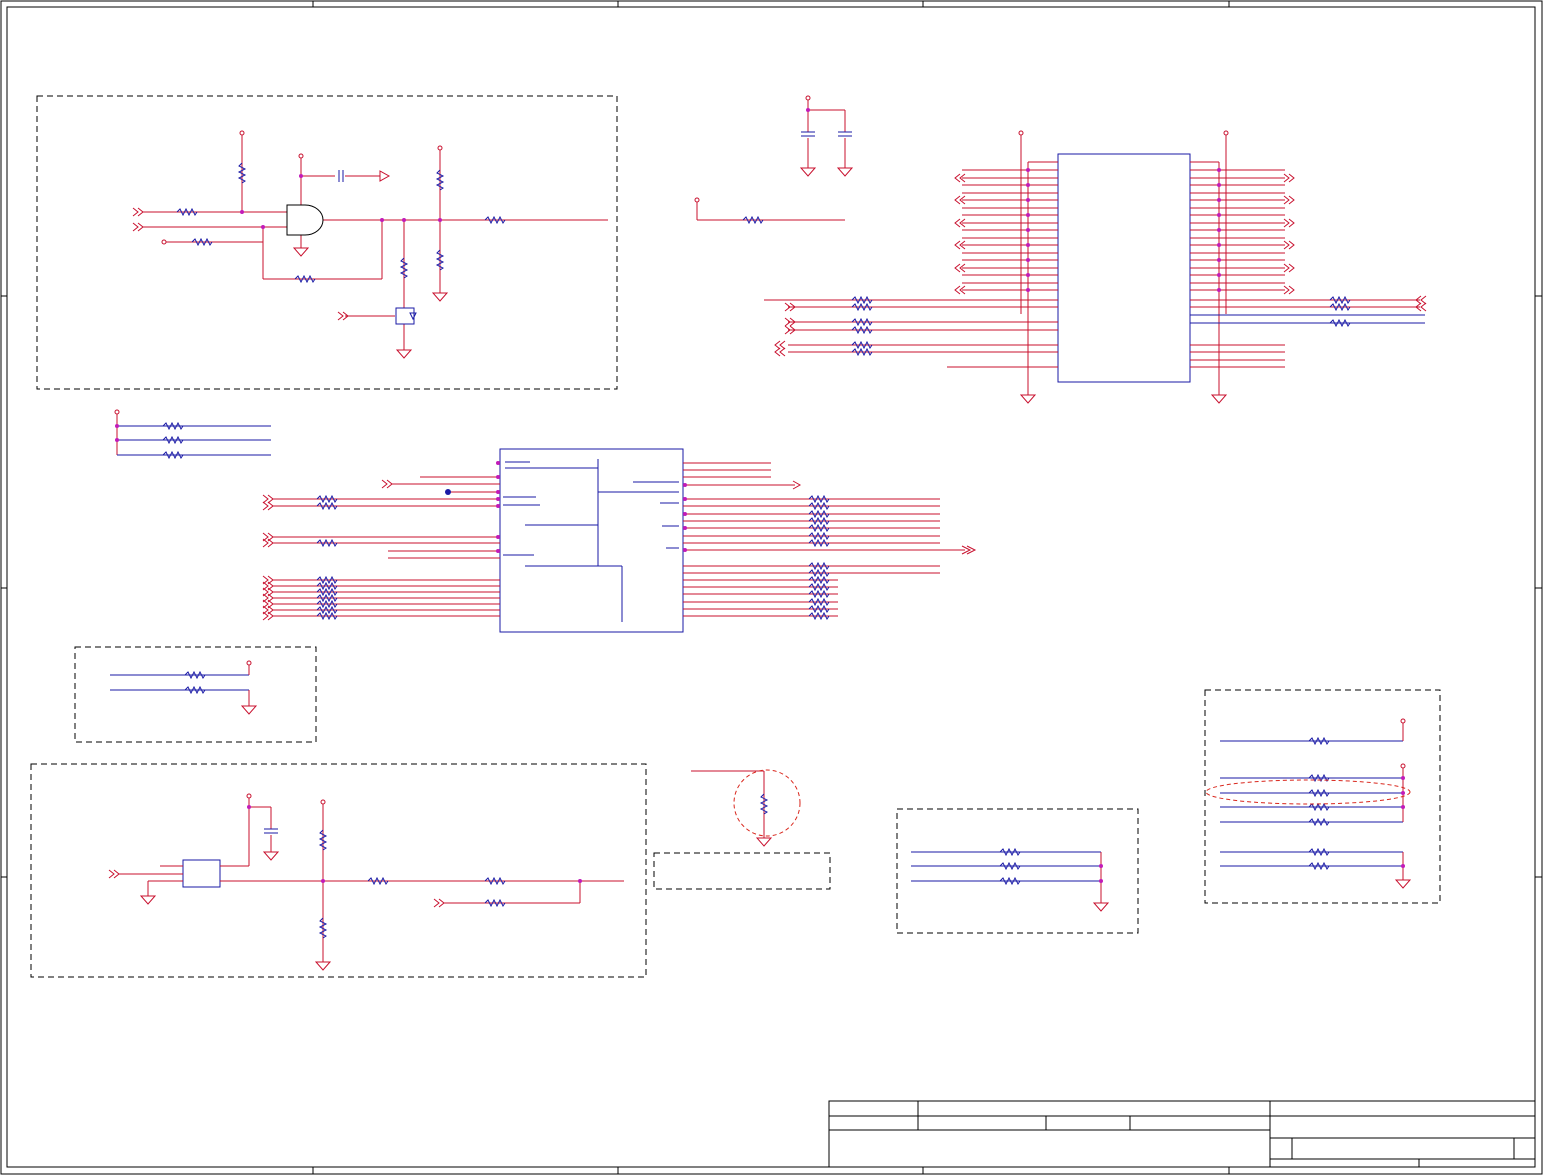 This screenshot has height=1176, width=1544. Describe the element at coordinates (619, 540) in the screenshot. I see `main-controller-ic` at that location.